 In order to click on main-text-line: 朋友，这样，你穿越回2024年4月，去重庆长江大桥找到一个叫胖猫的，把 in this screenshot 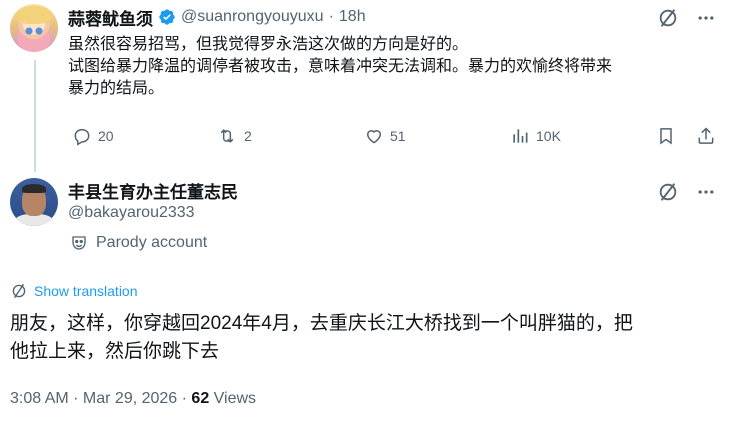, I will do `click(321, 323)`.